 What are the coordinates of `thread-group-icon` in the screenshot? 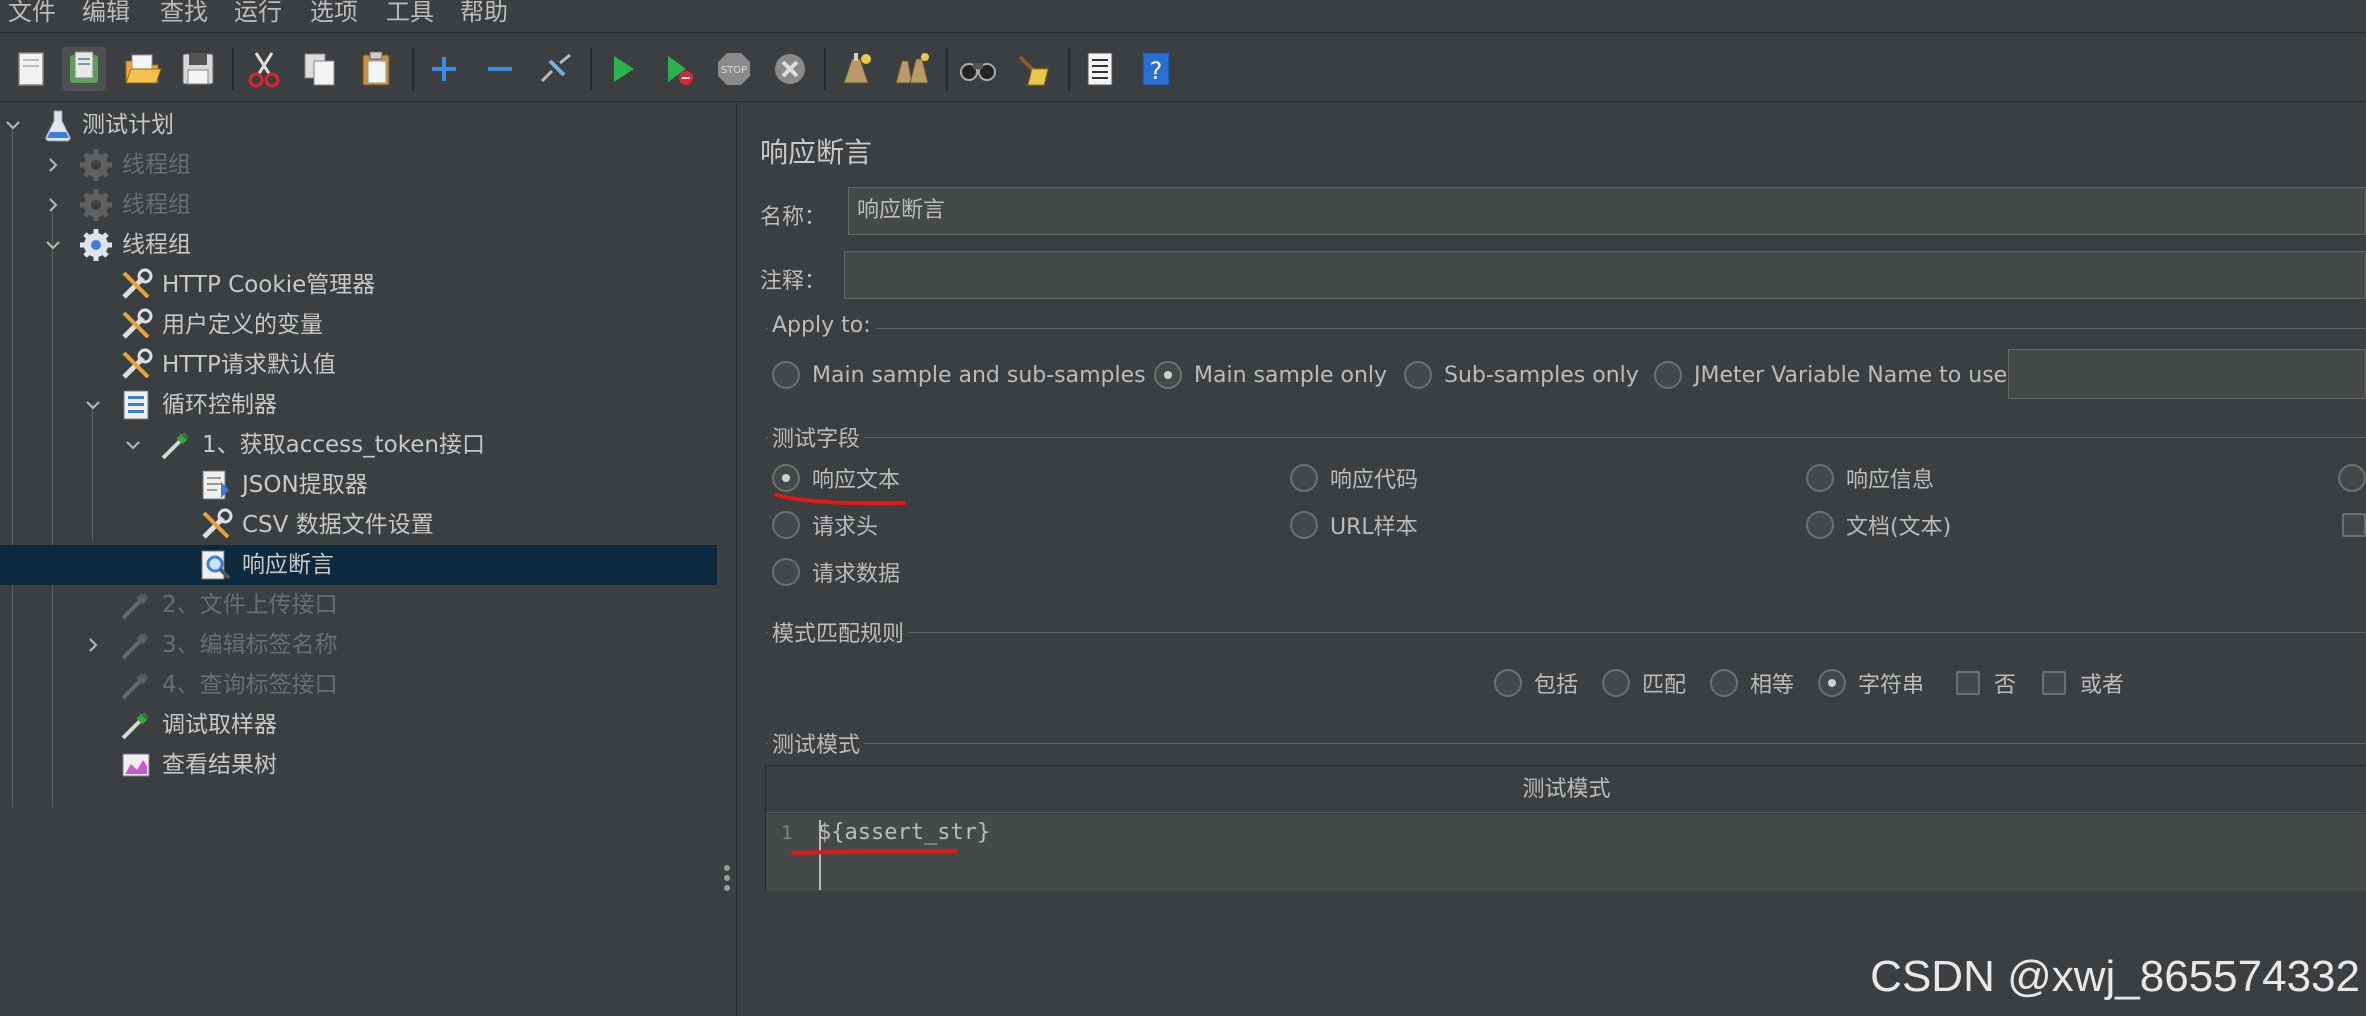 It's located at (96, 205).